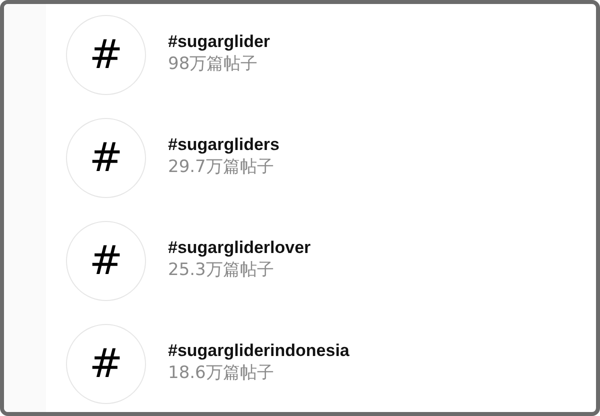 The height and width of the screenshot is (416, 600). I want to click on hashtag-name: #sugargliderindonesia, so click(259, 351).